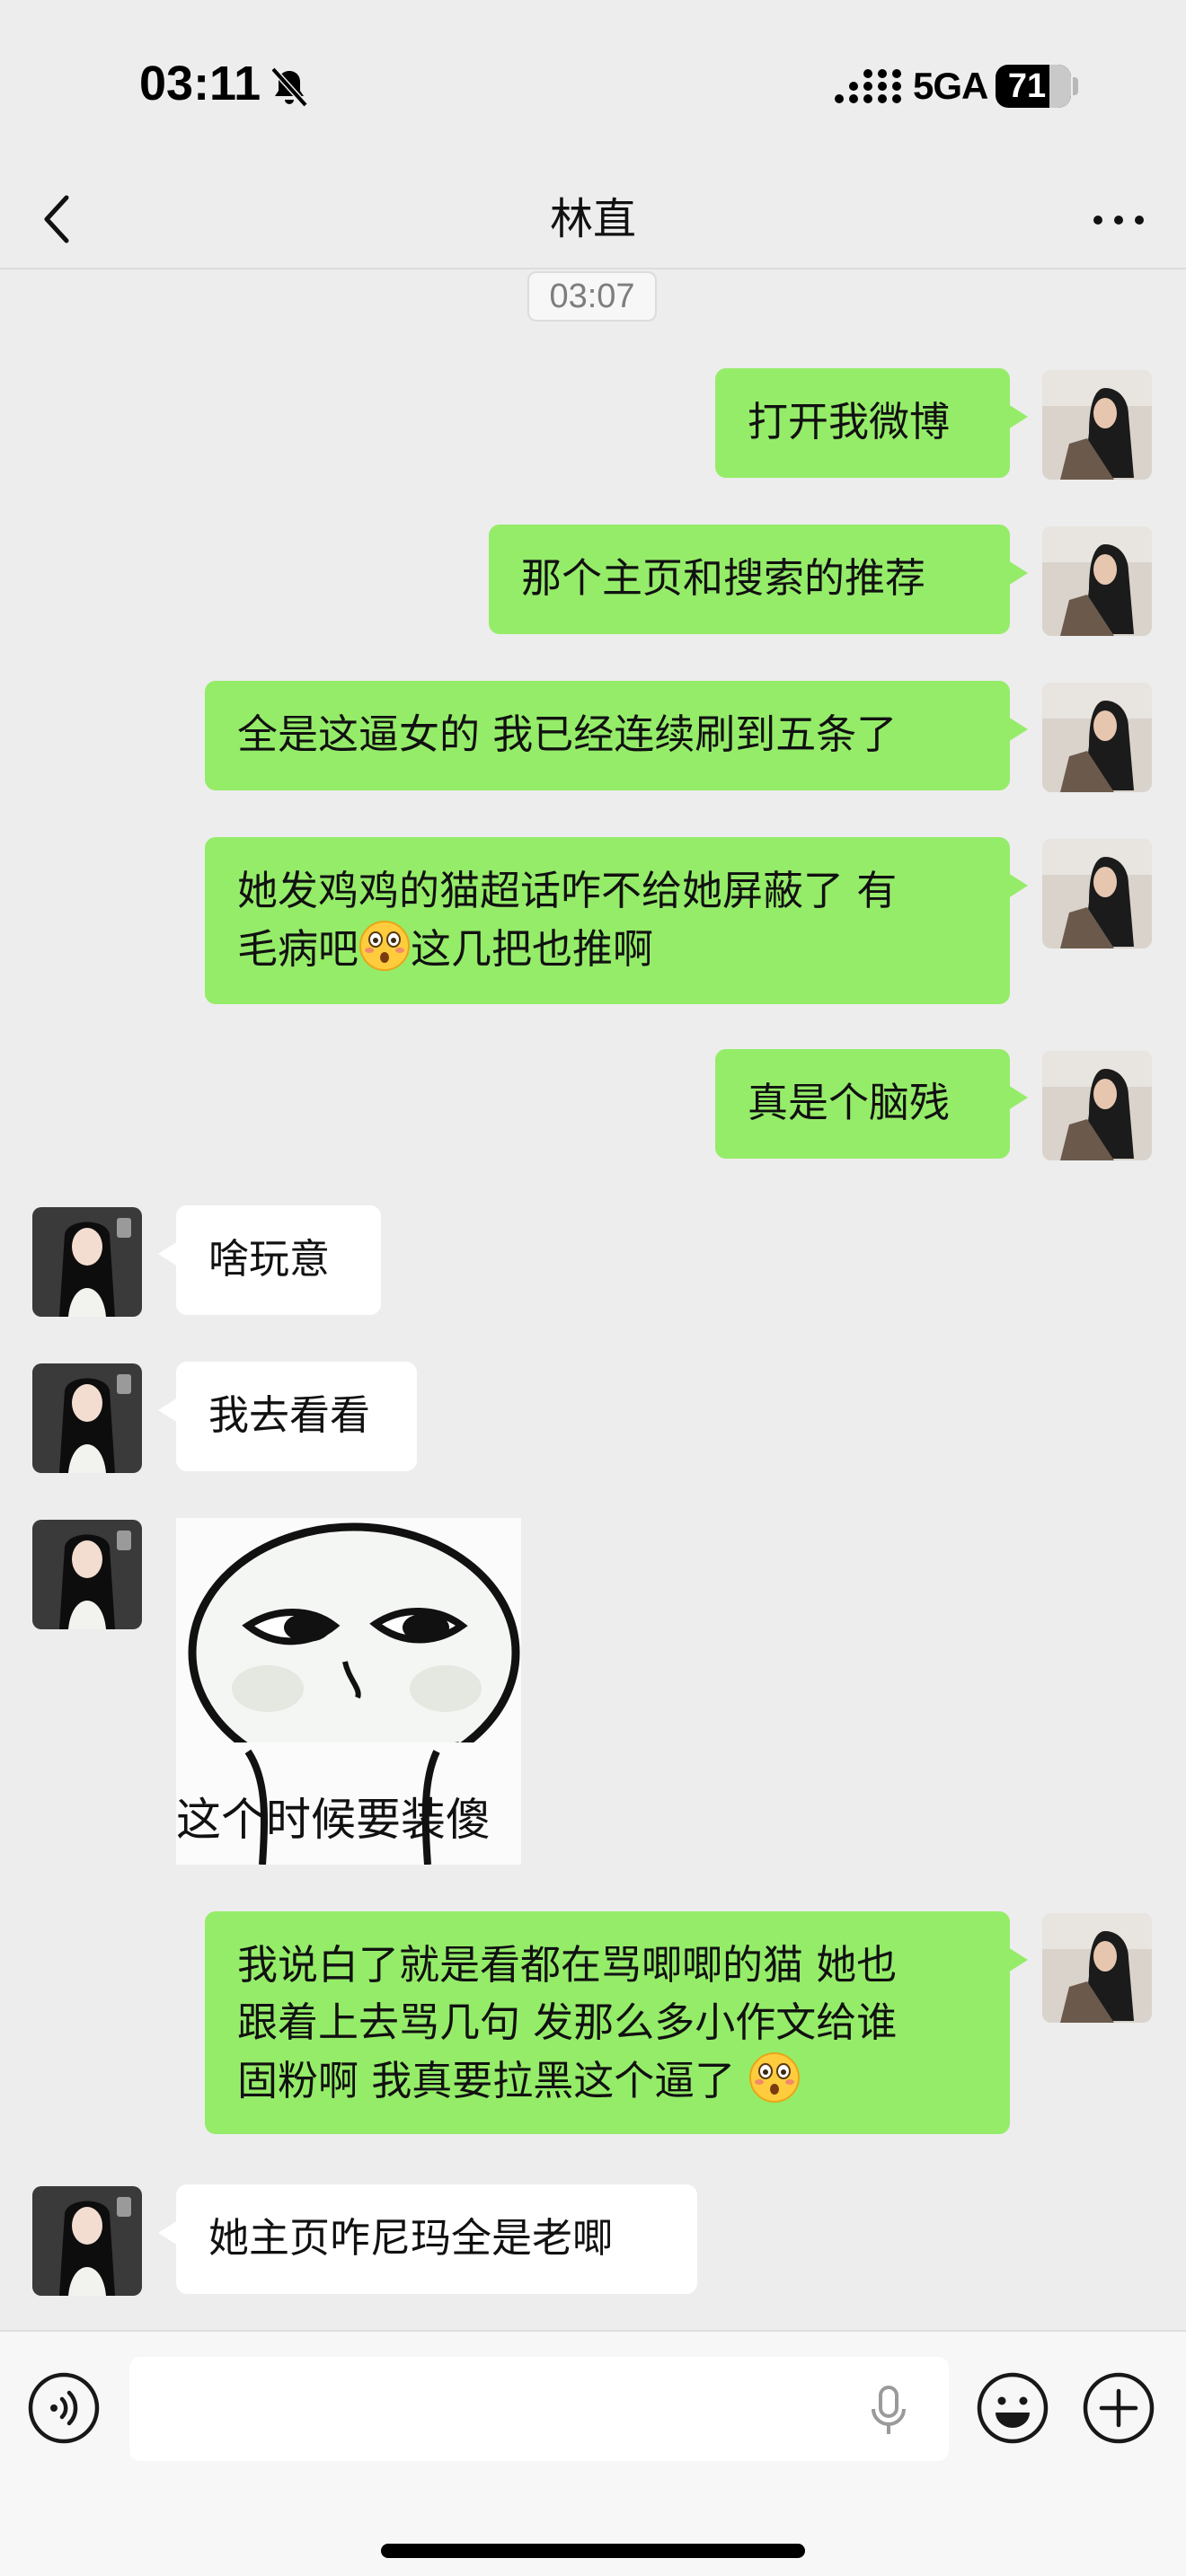 The height and width of the screenshot is (2576, 1186). Describe the element at coordinates (333, 1820) in the screenshot. I see `sticker-caption: 这个时候要装傻` at that location.